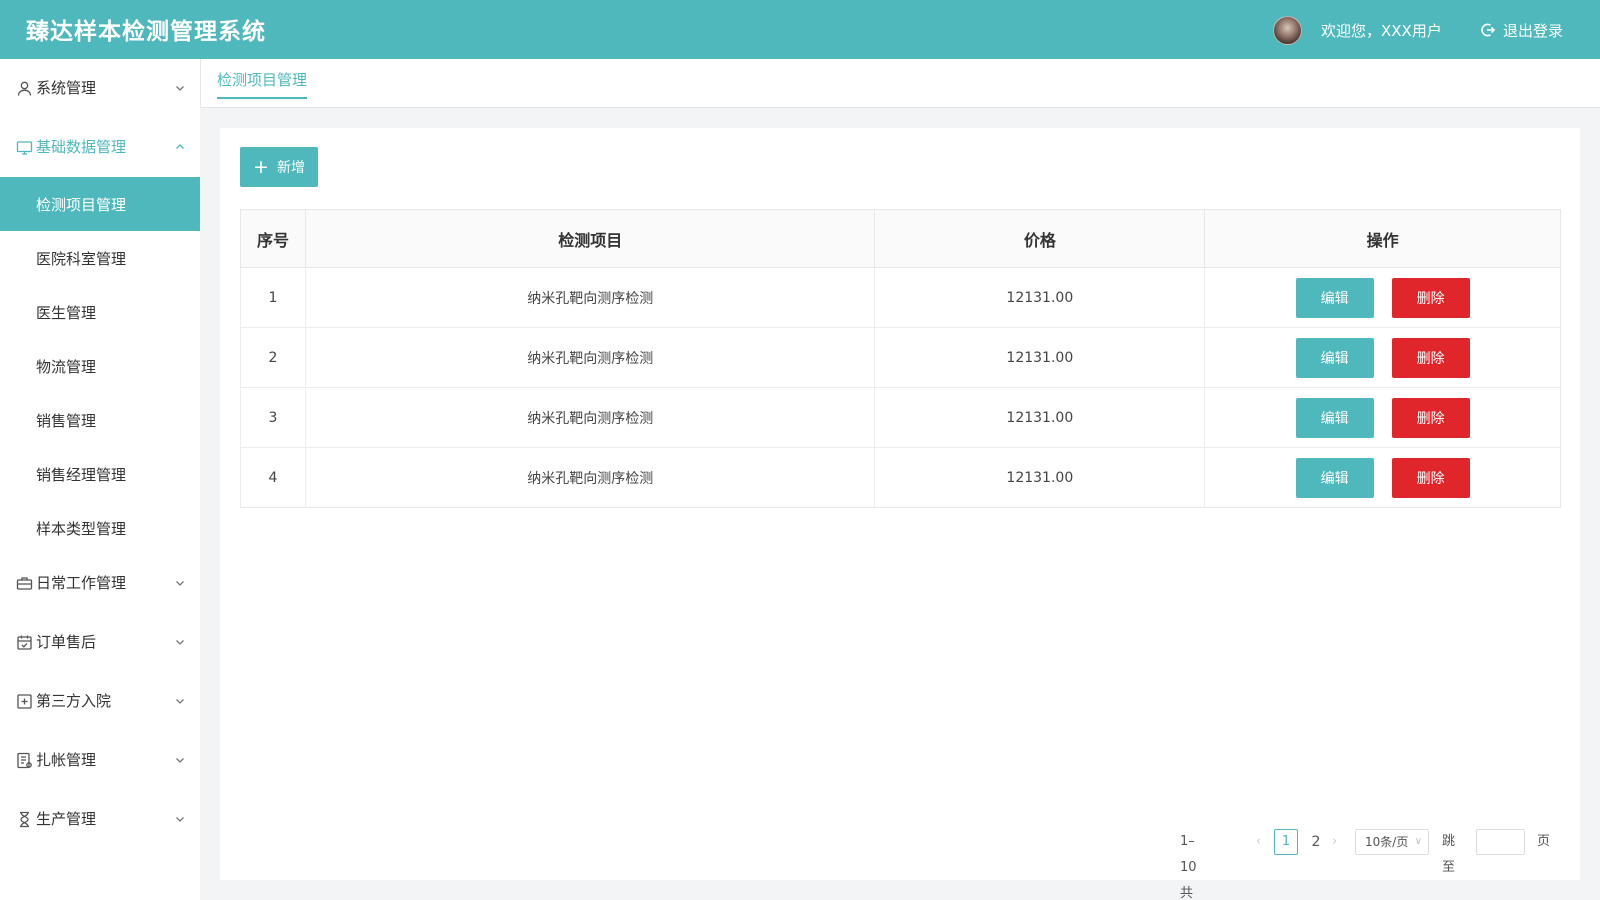  Describe the element at coordinates (81, 529) in the screenshot. I see `sidebar-item-label: 样本类型管理` at that location.